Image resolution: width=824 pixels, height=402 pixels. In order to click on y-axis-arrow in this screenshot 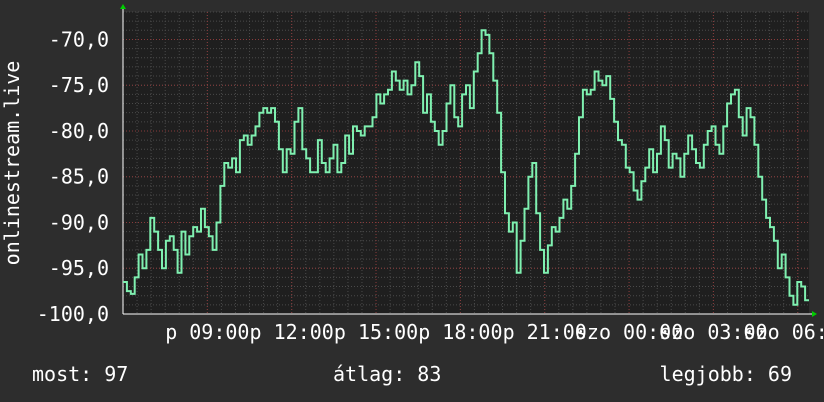, I will do `click(123, 6)`.